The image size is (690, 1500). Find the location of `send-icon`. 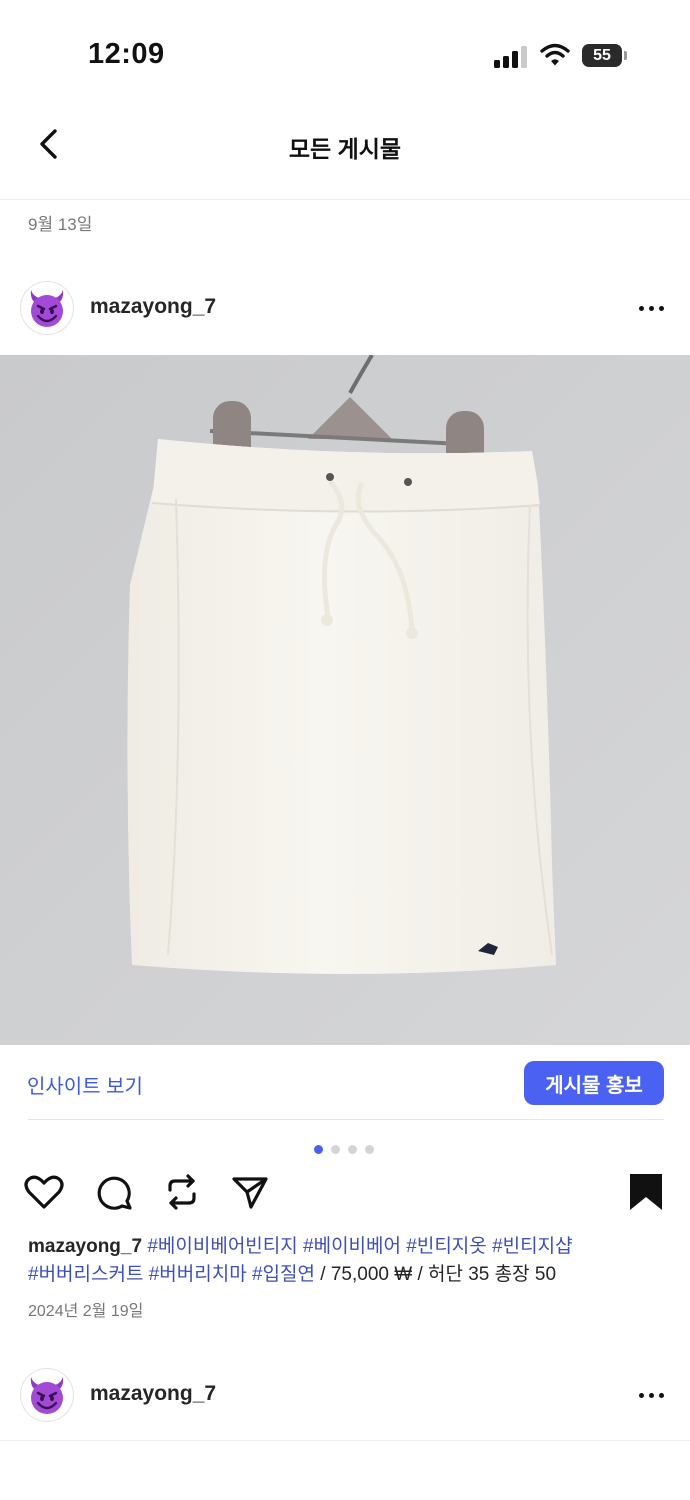

send-icon is located at coordinates (250, 1192).